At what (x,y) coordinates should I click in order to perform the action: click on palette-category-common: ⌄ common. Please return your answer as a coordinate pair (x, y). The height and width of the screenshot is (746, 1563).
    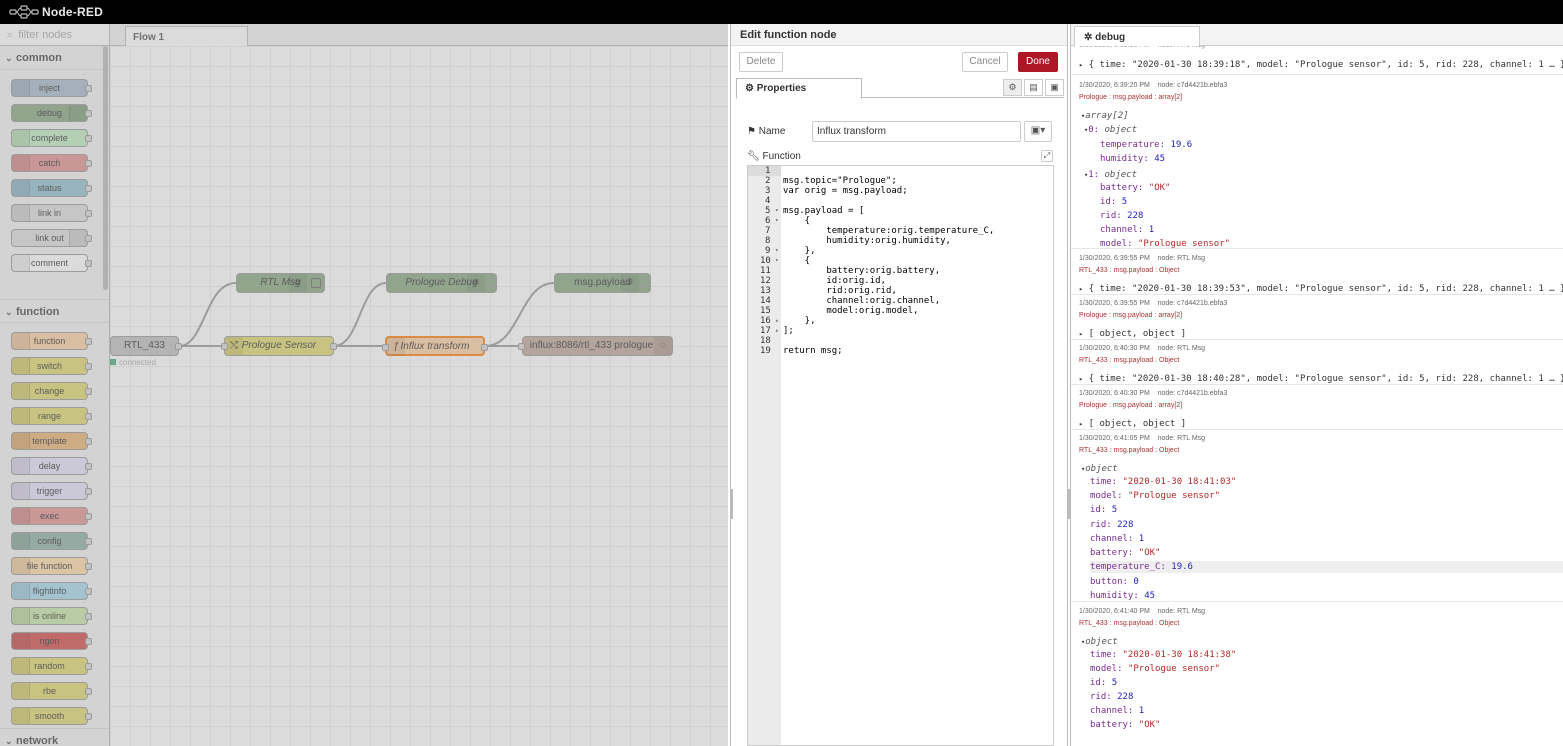
    Looking at the image, I should click on (54, 58).